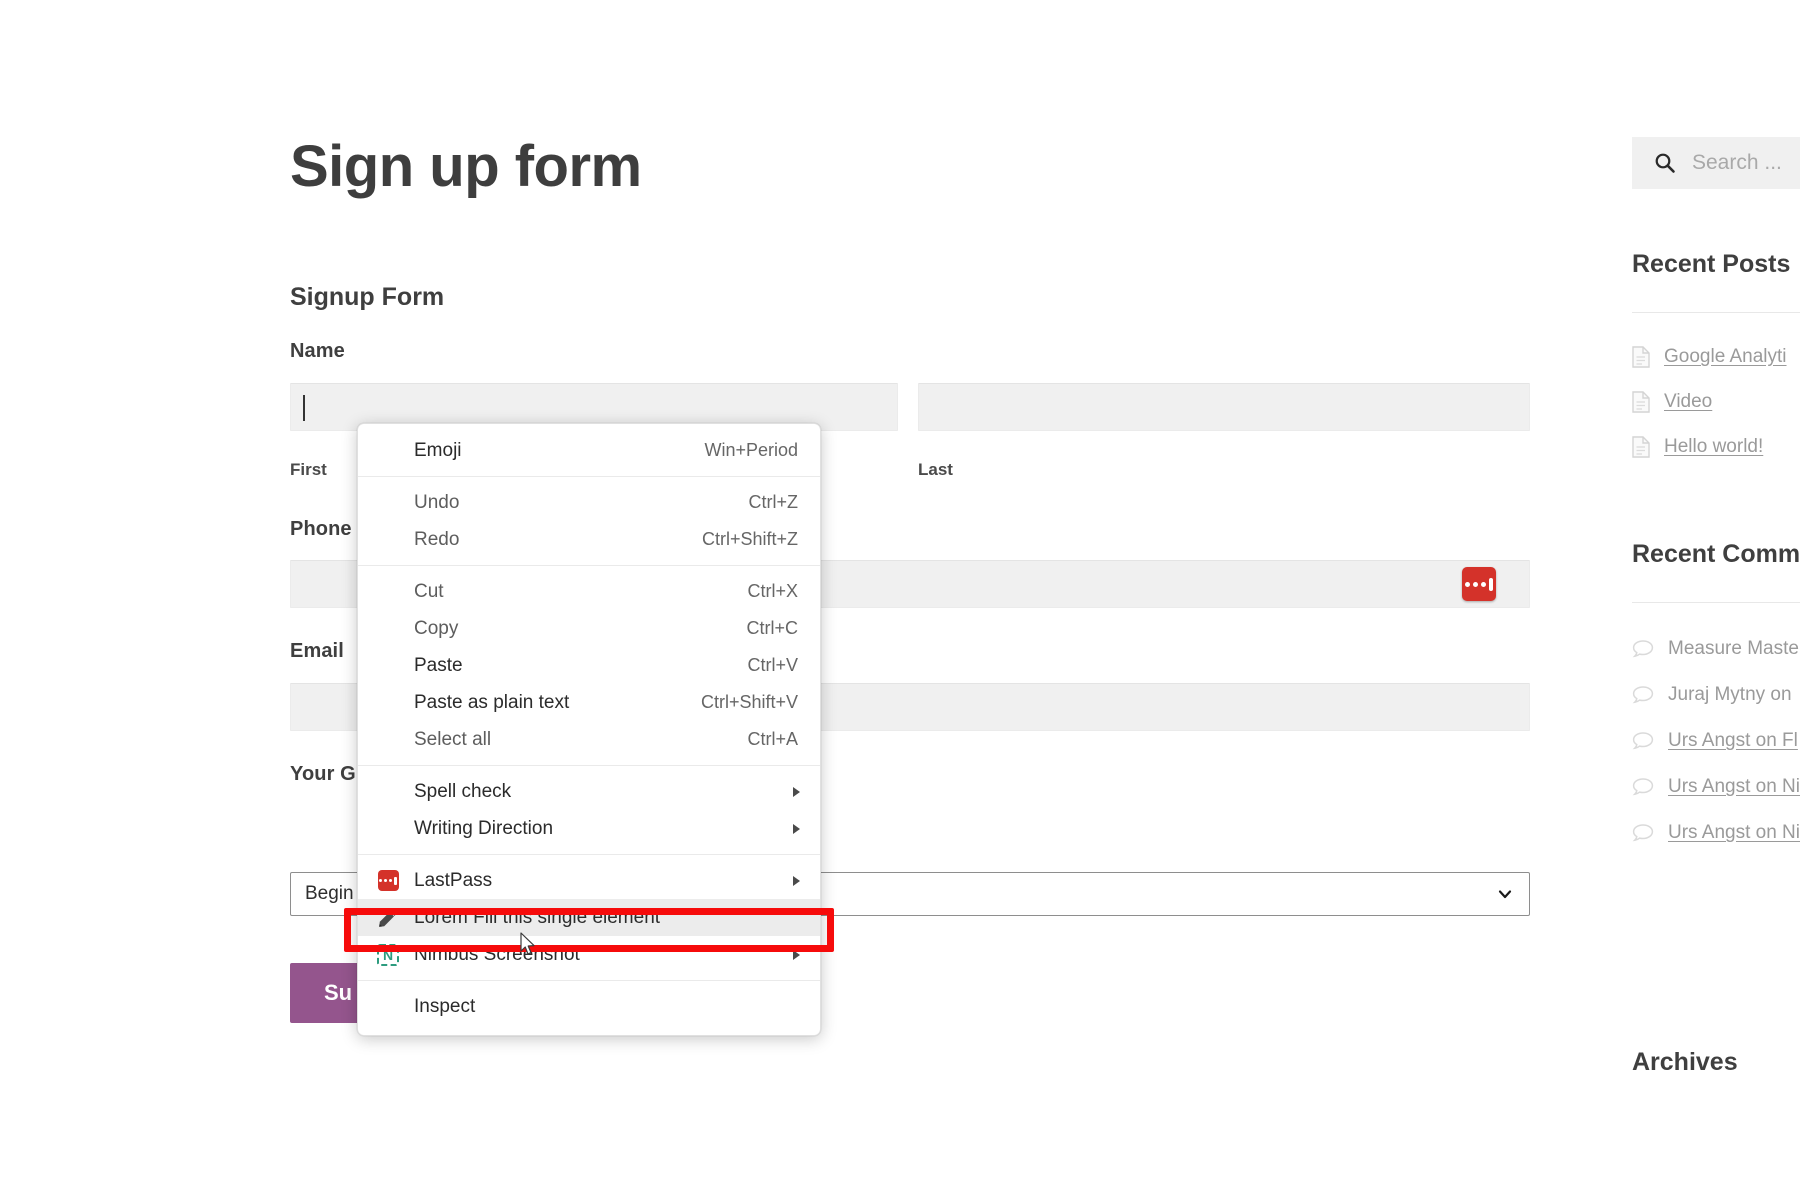 This screenshot has width=1800, height=1200. Describe the element at coordinates (445, 1006) in the screenshot. I see `menu-item-label: Inspect` at that location.